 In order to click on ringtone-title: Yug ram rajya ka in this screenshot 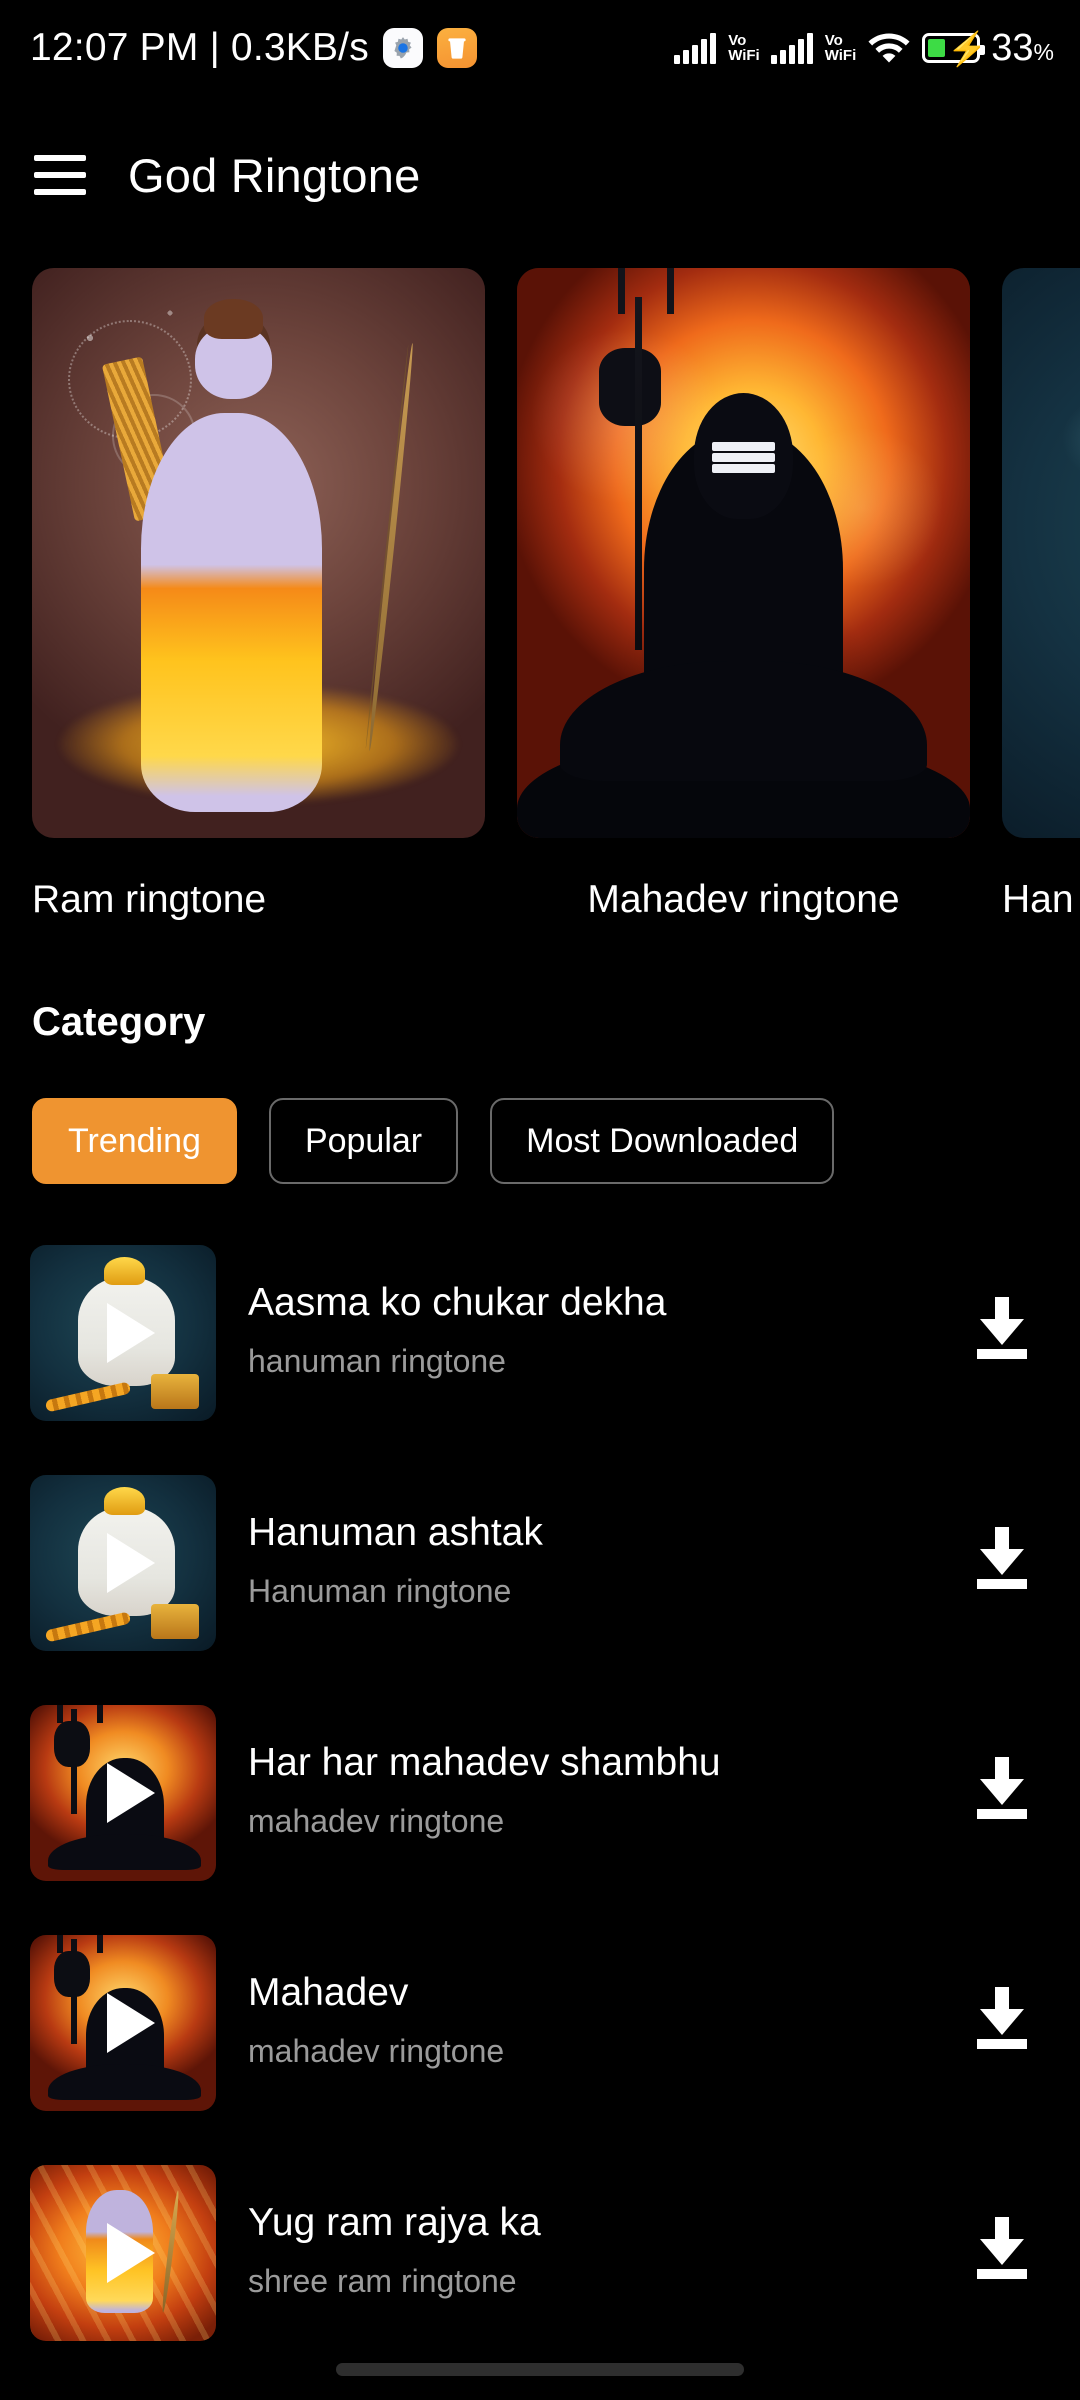, I will do `click(394, 2222)`.